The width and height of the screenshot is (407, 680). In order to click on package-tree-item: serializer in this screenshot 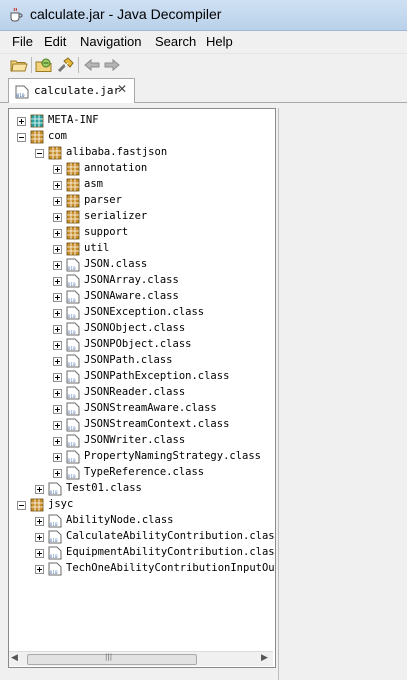, I will do `click(142, 217)`.